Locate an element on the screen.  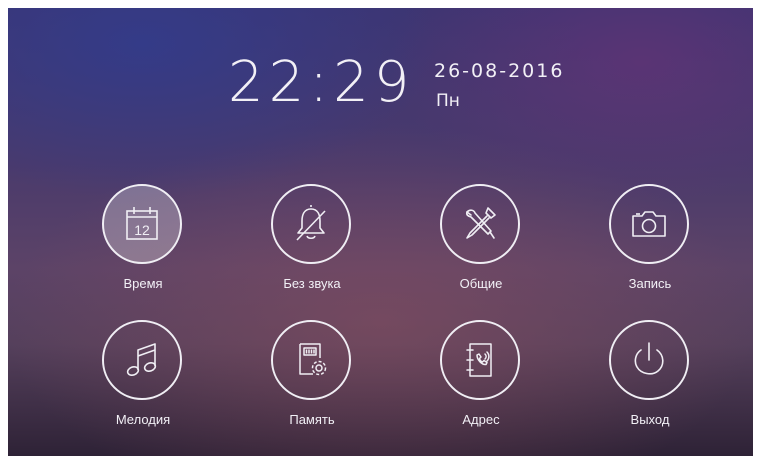
menu-item-label: Память is located at coordinates (312, 419).